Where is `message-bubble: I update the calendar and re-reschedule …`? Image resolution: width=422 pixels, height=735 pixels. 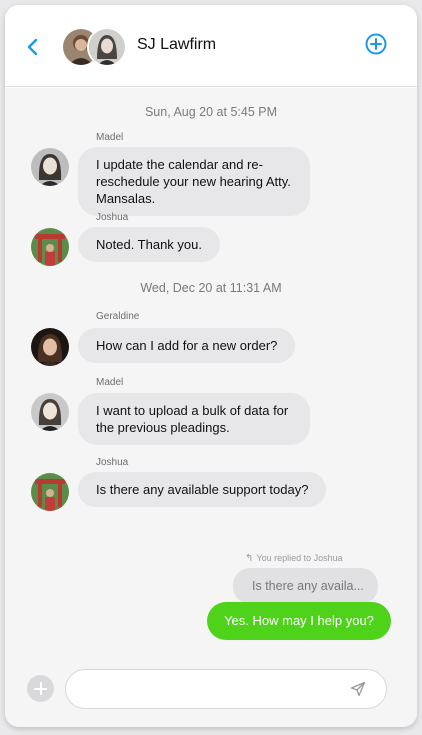 message-bubble: I update the calendar and re-reschedule … is located at coordinates (194, 181).